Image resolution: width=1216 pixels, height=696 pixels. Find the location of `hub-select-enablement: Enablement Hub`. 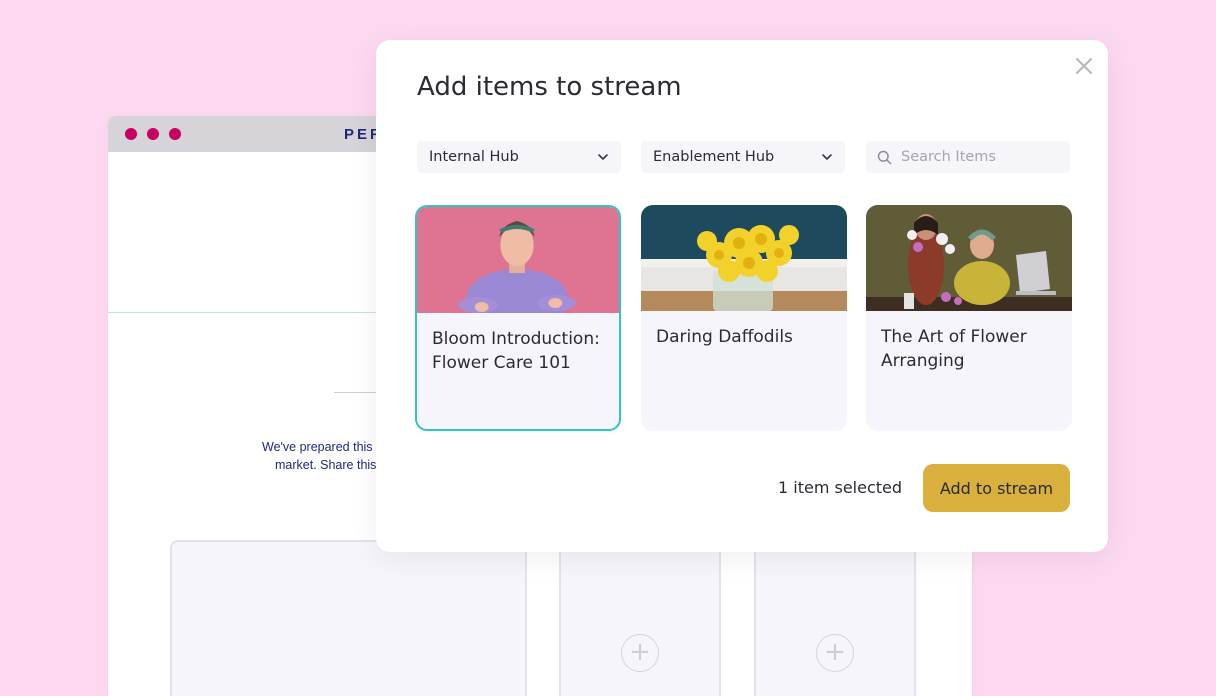

hub-select-enablement: Enablement Hub is located at coordinates (743, 157).